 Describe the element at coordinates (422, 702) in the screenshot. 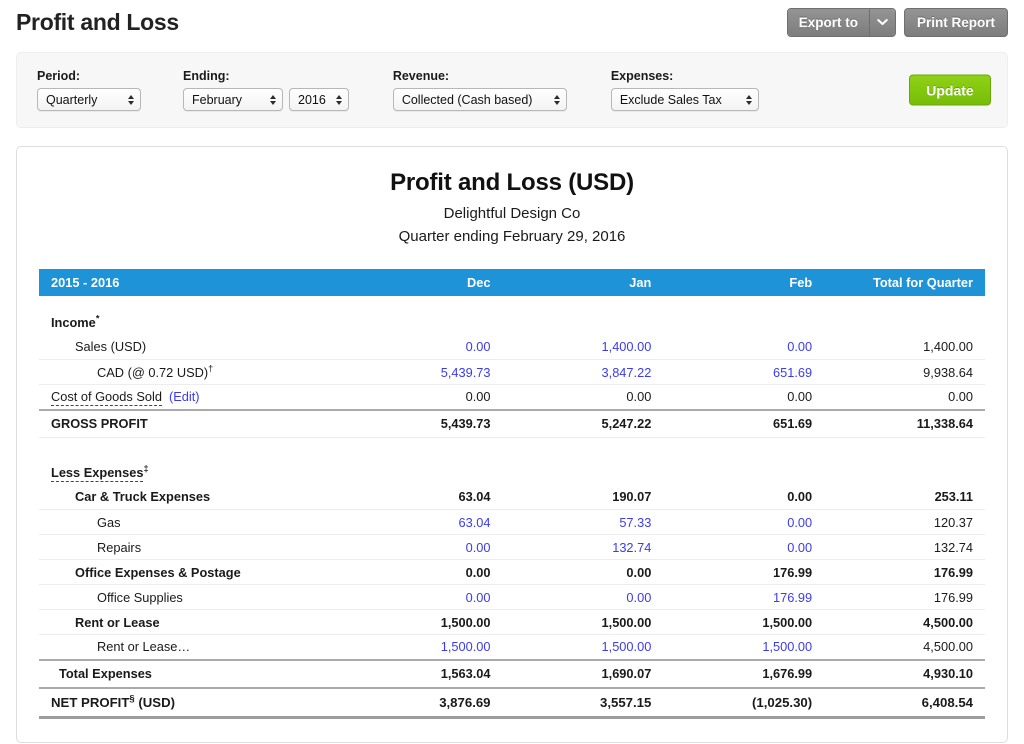

I see `cell-net-profit-dec: 3,876.69` at that location.